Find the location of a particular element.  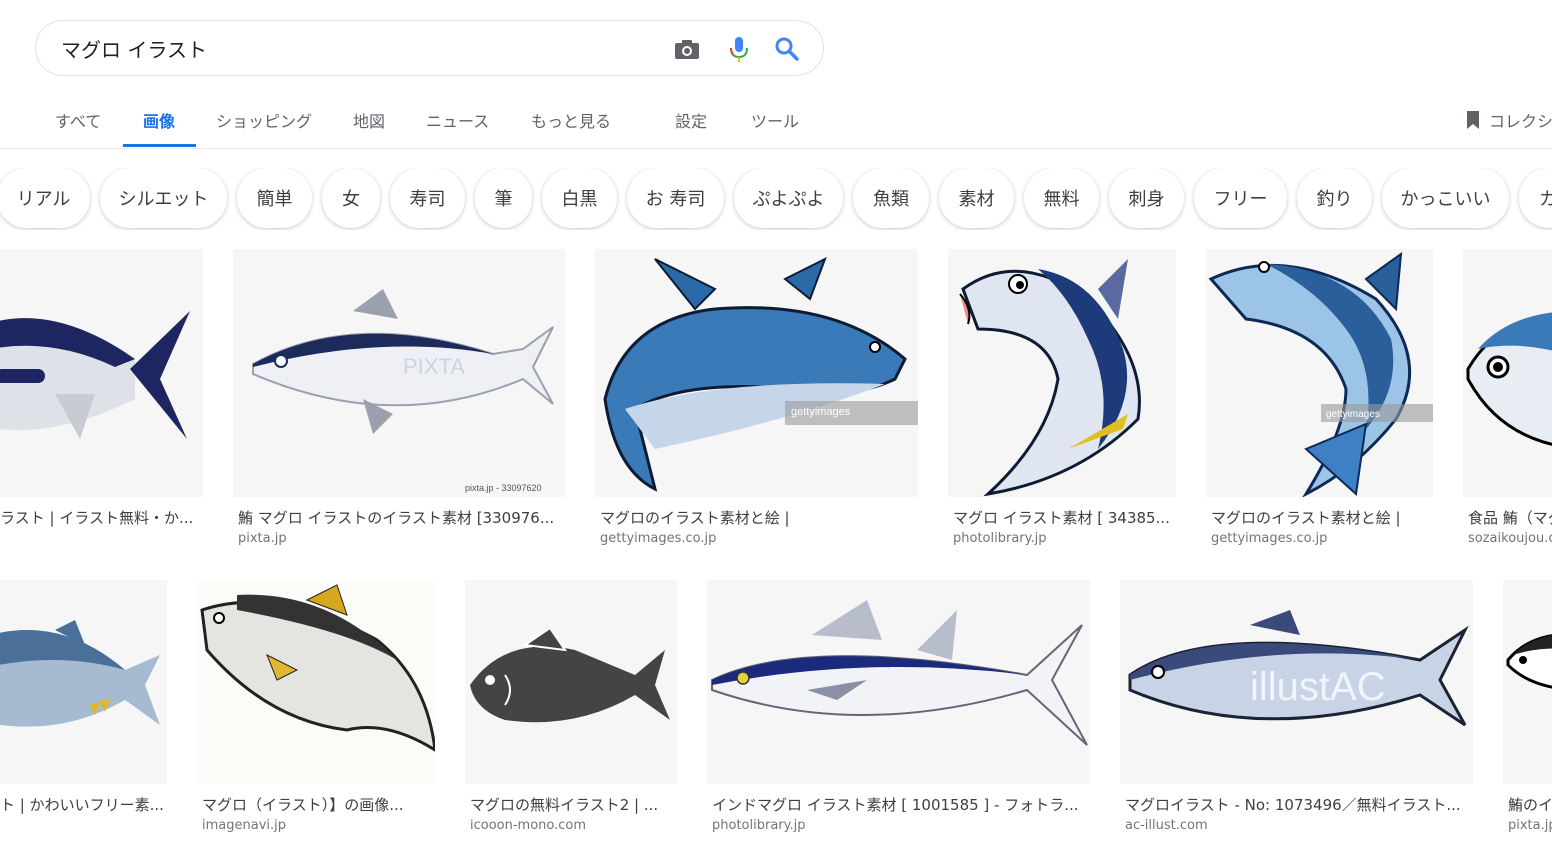

chip: カ is located at coordinates (1535, 198).